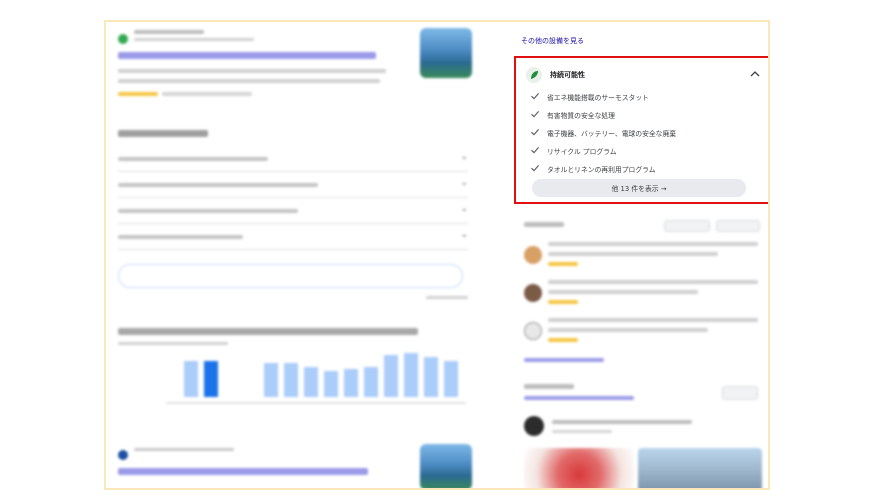 The width and height of the screenshot is (872, 499). Describe the element at coordinates (622, 422) in the screenshot. I see `blurred-profile-name` at that location.